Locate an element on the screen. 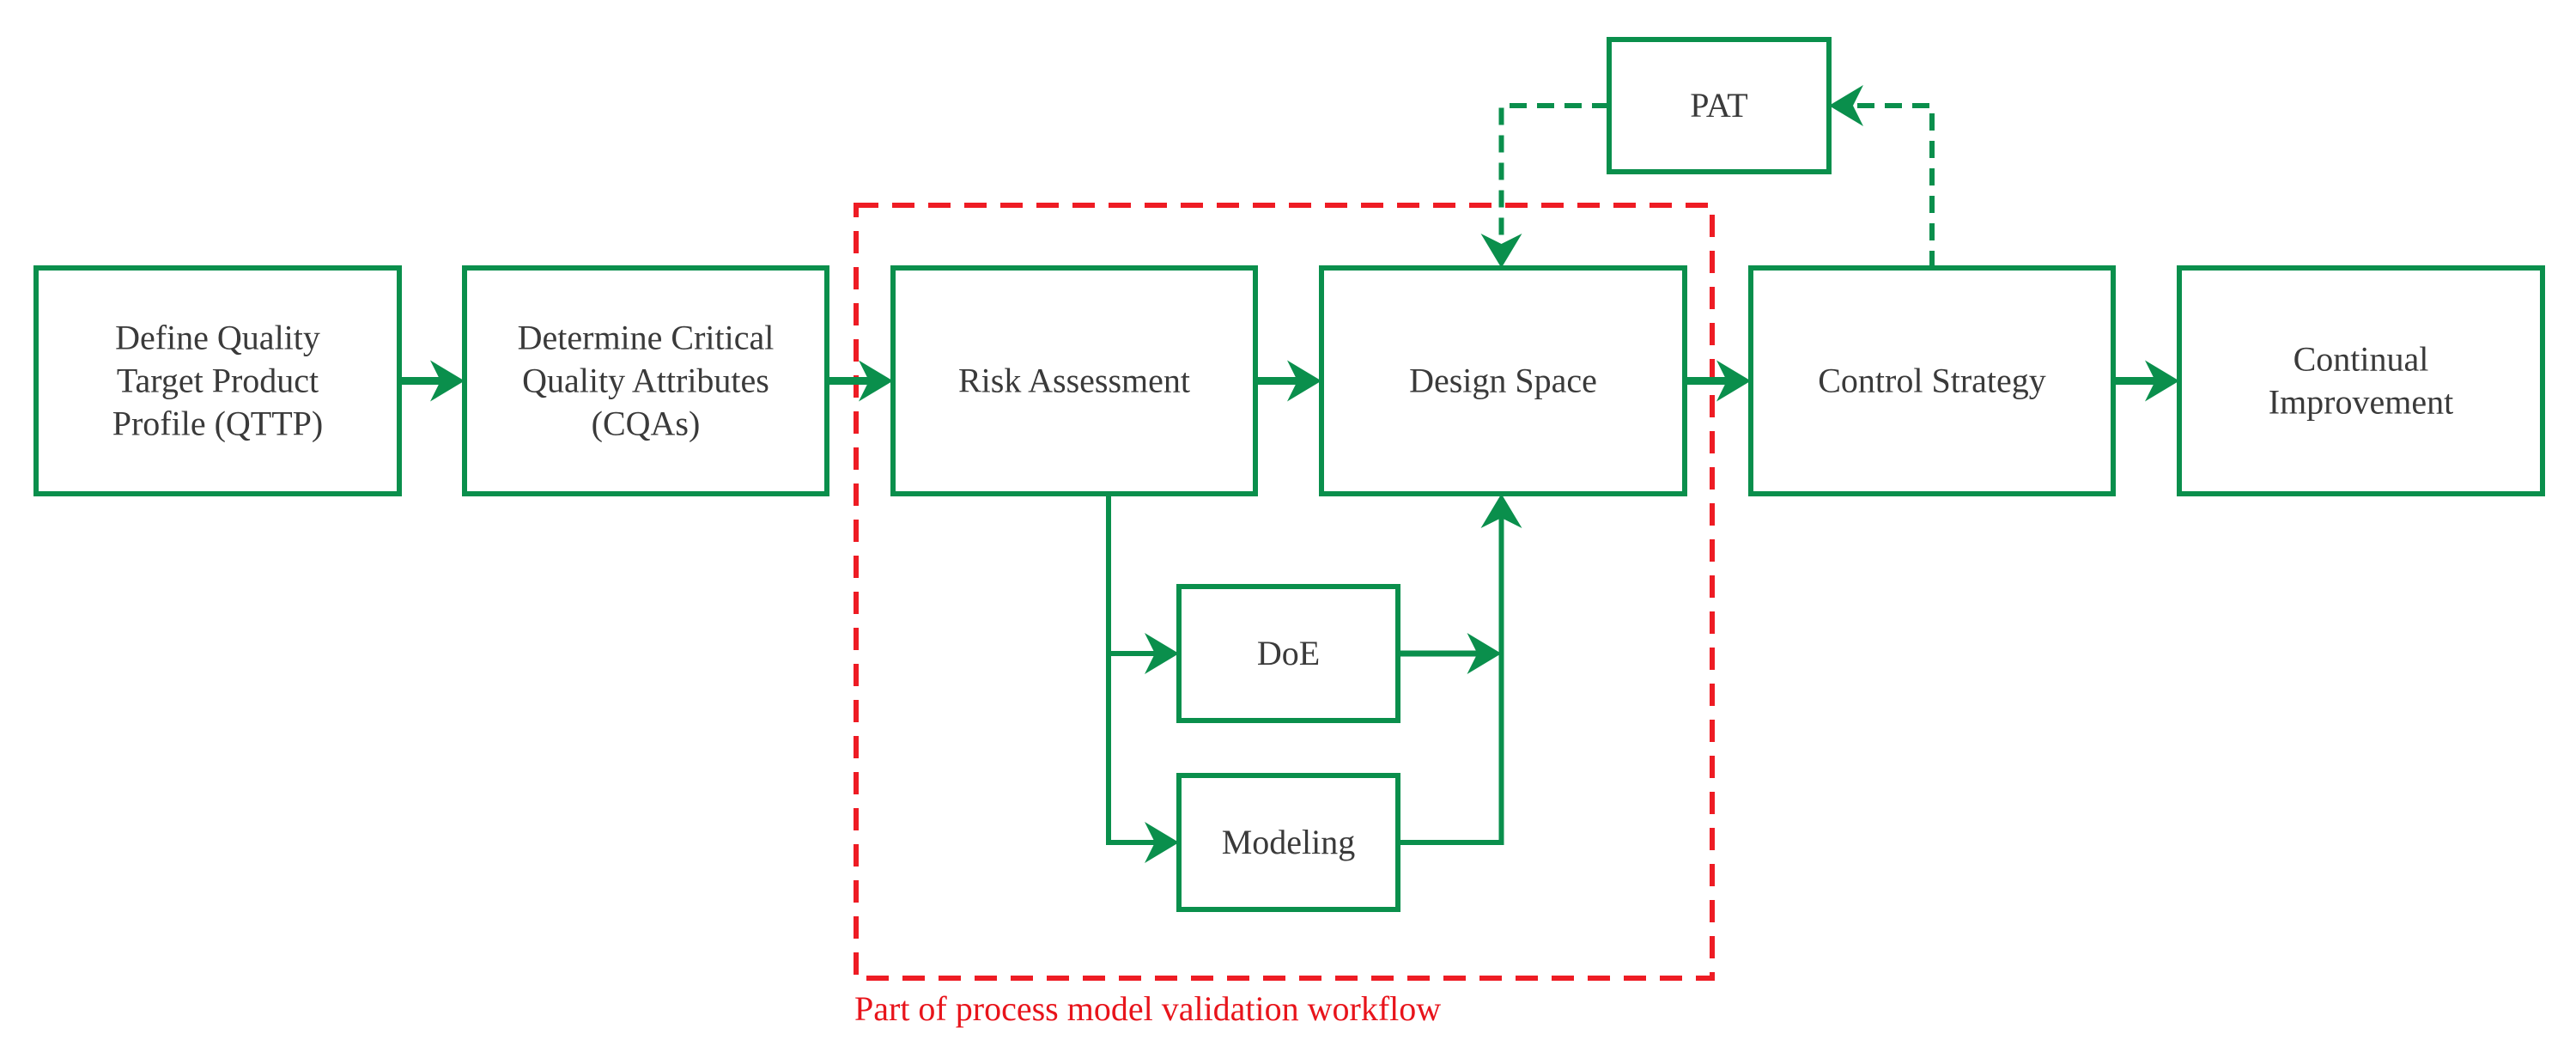 The height and width of the screenshot is (1052, 2576). edge-pat-to-design is located at coordinates (1554, 177).